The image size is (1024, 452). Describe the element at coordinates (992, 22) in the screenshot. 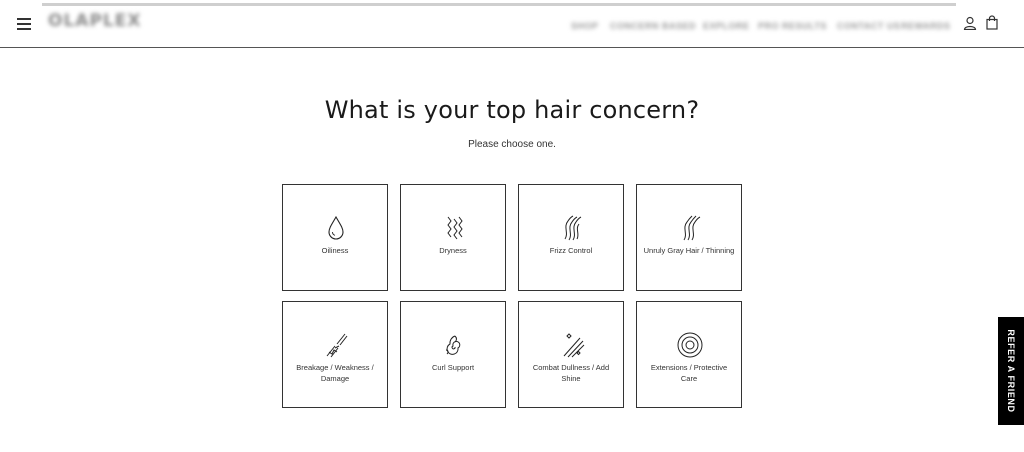

I see `shopping-bag-icon` at that location.